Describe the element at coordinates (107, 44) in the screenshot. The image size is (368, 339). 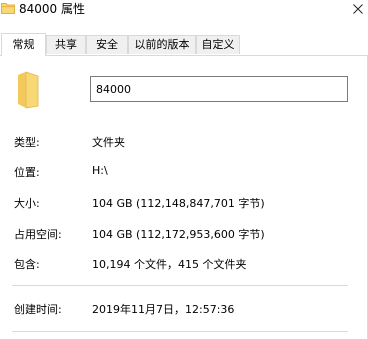
I see `tab-security: 安全` at that location.